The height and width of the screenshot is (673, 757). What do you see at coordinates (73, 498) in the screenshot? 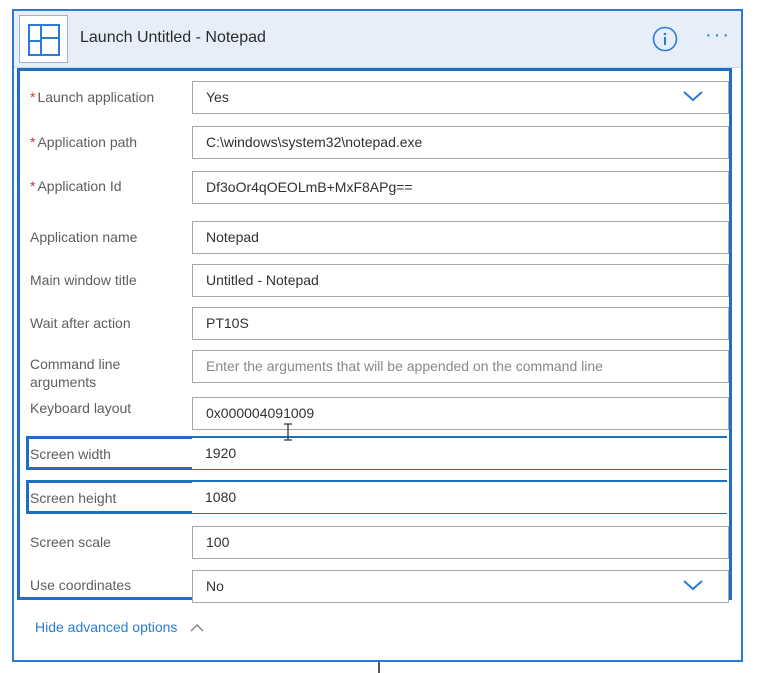
I see `label-screen-height: Screen height` at bounding box center [73, 498].